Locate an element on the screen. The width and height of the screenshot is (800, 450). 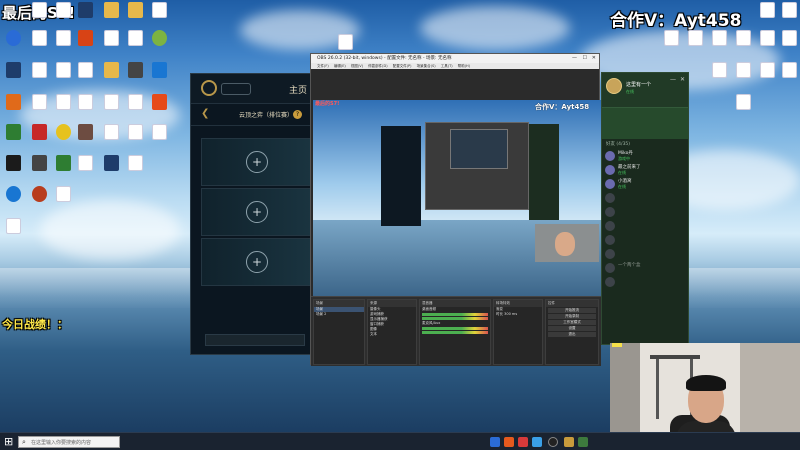
taskbar-search-input: ⌕ 在这里输入你要搜索的内容 is located at coordinates (69, 442).